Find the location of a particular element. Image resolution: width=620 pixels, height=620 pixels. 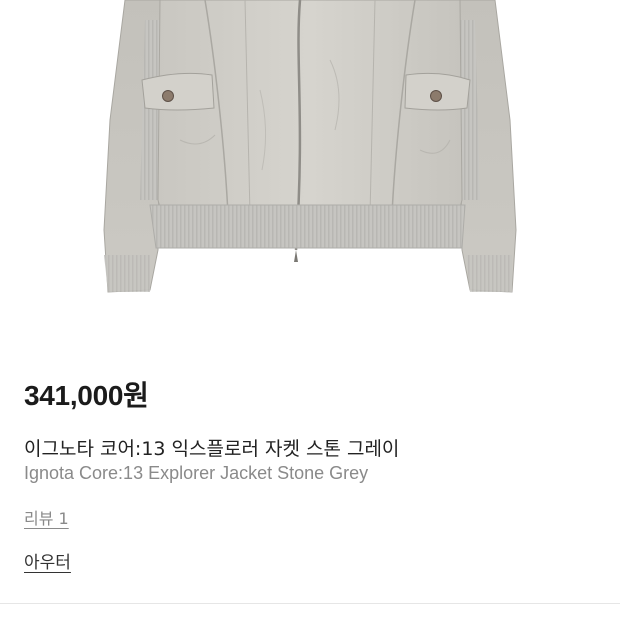

right-cuff is located at coordinates (489, 273).